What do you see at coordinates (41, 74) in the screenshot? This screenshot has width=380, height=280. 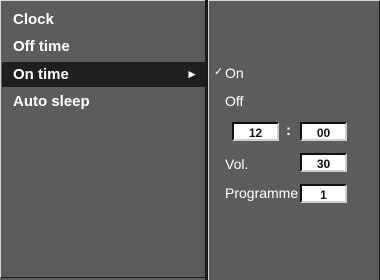 I see `menu-item-label: On time` at bounding box center [41, 74].